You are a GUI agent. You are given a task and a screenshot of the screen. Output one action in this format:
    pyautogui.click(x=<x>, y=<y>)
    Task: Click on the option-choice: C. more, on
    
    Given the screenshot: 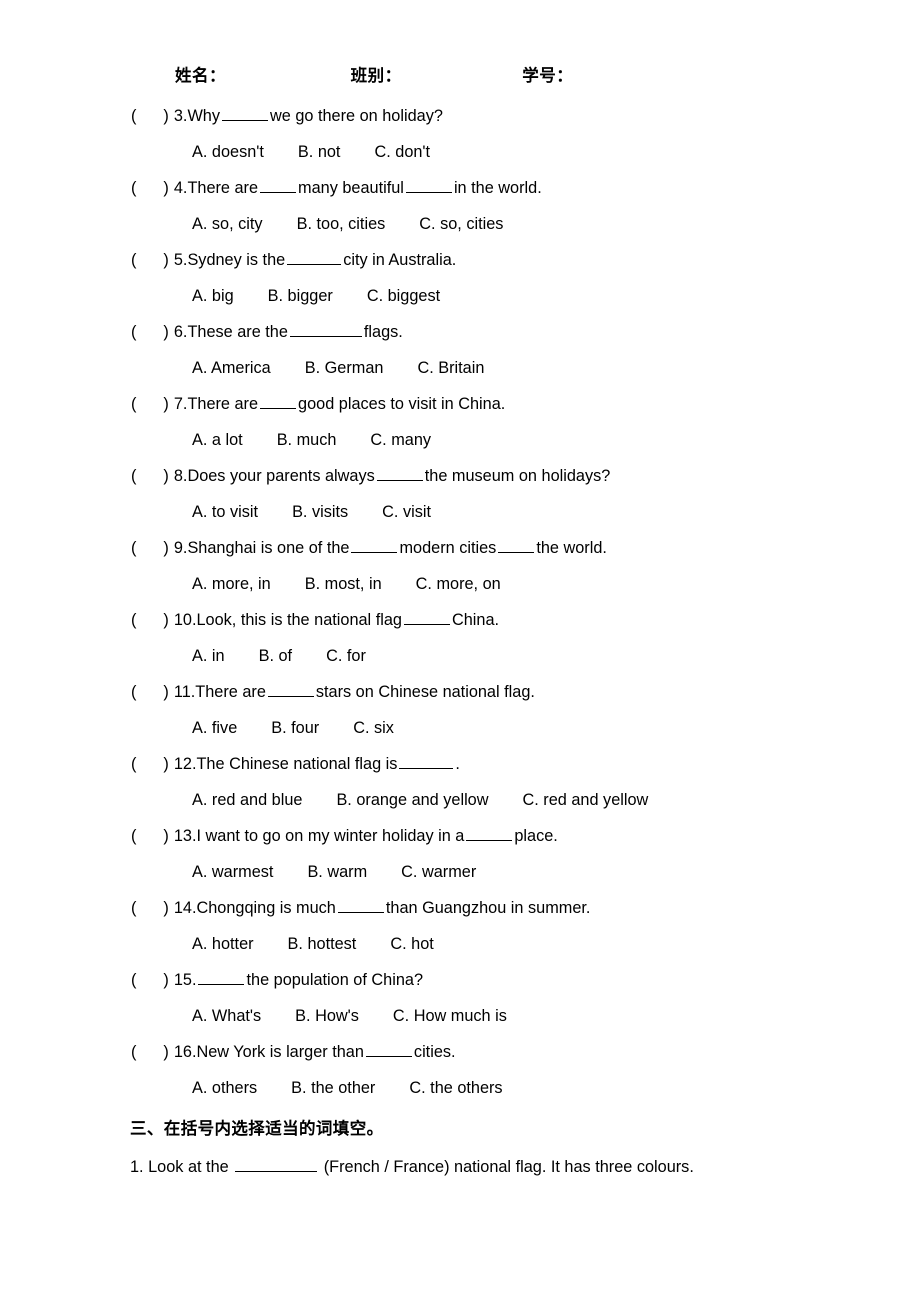 What is the action you would take?
    pyautogui.click(x=458, y=584)
    